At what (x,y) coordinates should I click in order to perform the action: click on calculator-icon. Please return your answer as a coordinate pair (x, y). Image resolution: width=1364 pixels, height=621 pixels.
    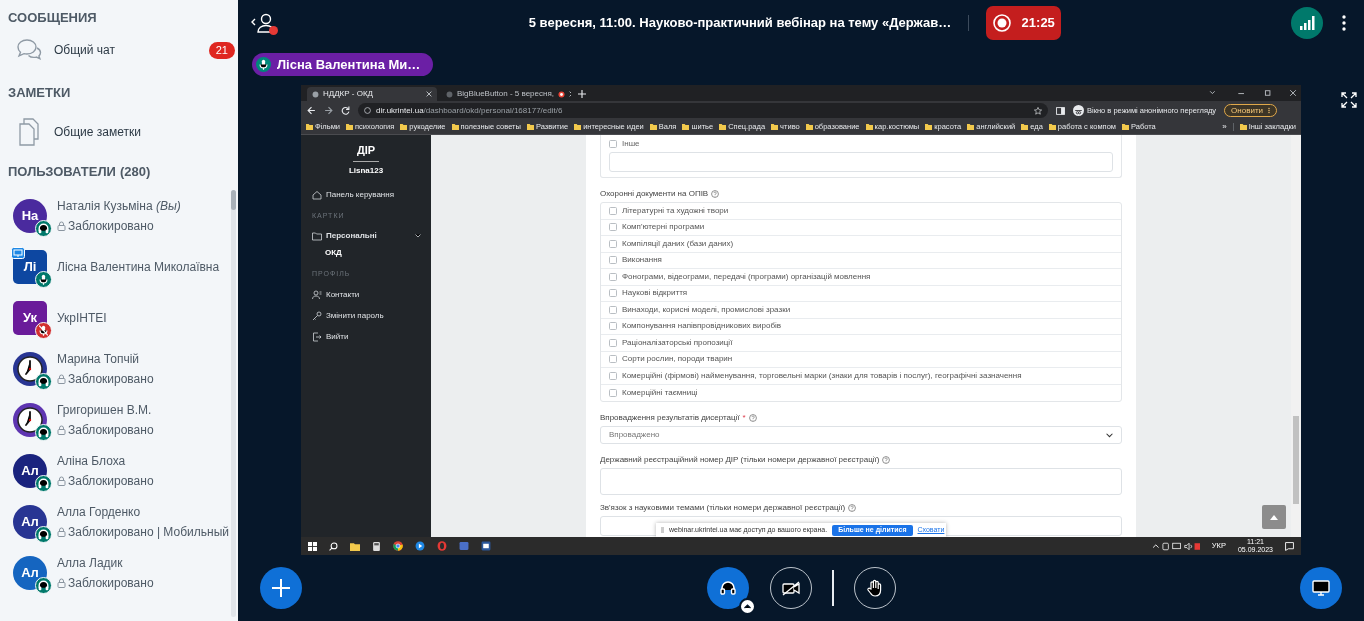
    Looking at the image, I should click on (376, 546).